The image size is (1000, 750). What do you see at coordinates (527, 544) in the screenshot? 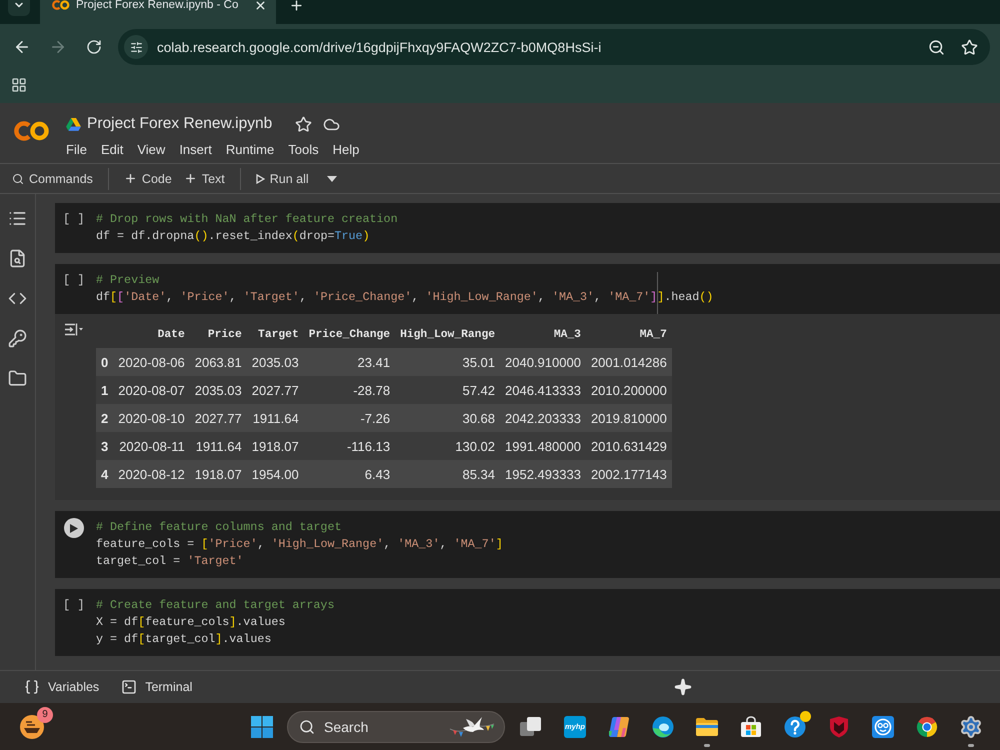
I see `code-cell: # Define feature columns and target feature_cols = ['Price', 'High_Low_Range', 'MA_3', 'MA_7'] target_col = 'Target'` at bounding box center [527, 544].